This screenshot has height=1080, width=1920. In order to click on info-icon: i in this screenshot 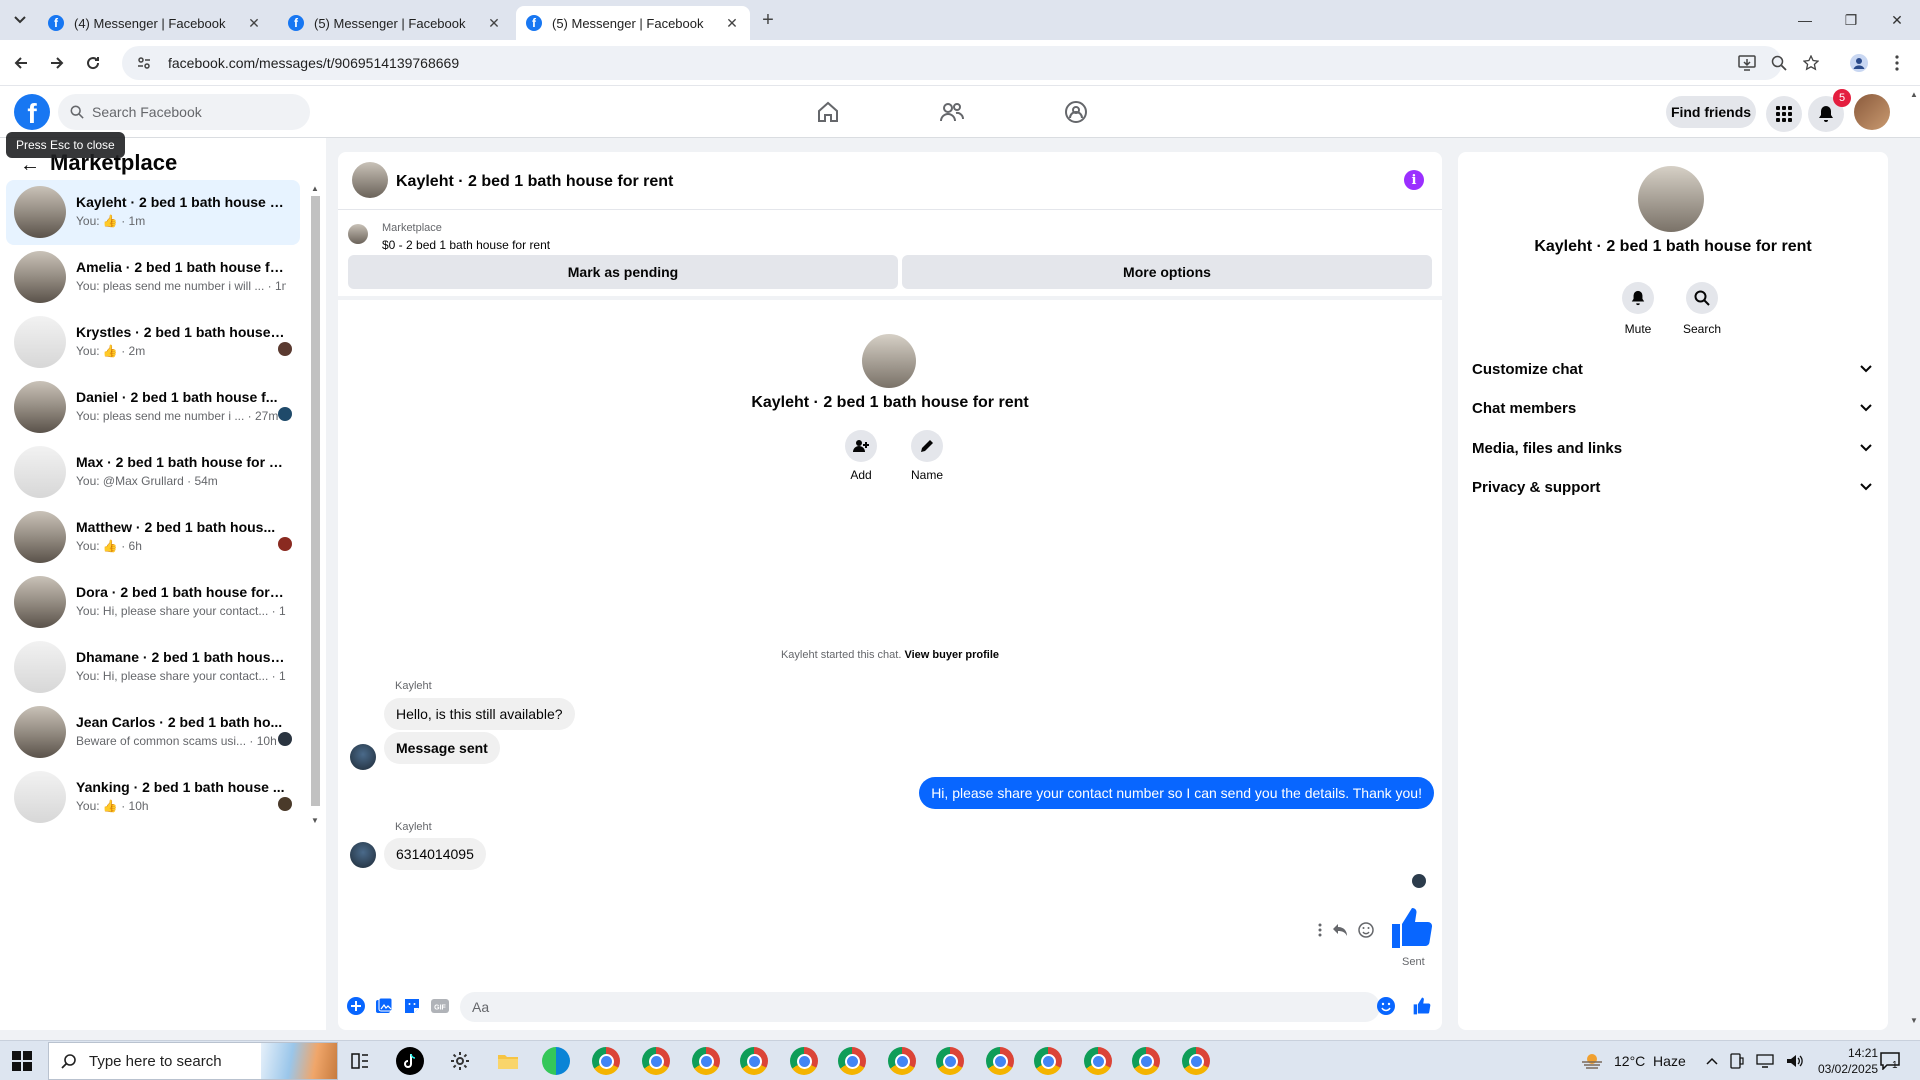, I will do `click(1414, 180)`.